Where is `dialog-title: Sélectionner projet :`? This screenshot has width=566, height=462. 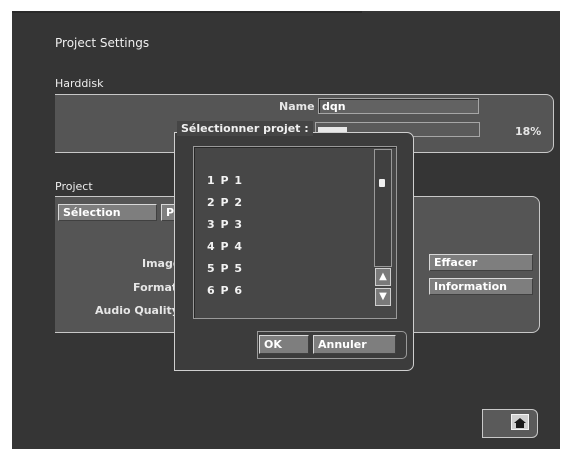 dialog-title: Sélectionner projet : is located at coordinates (245, 128).